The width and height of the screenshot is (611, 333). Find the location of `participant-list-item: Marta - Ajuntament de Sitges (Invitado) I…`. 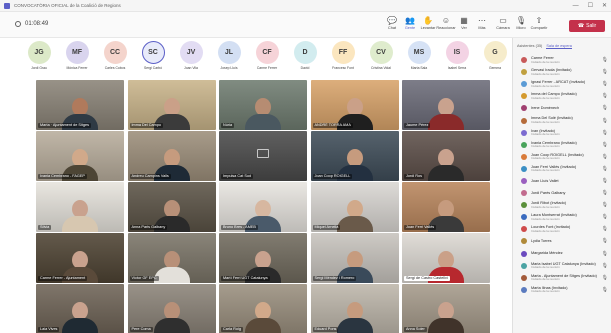

participant-list-item: Marta - Ajuntament de Sitges (Invitado) I… is located at coordinates (562, 278).